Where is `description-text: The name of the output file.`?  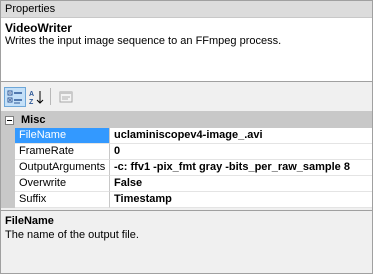 description-text: The name of the output file. is located at coordinates (72, 235).